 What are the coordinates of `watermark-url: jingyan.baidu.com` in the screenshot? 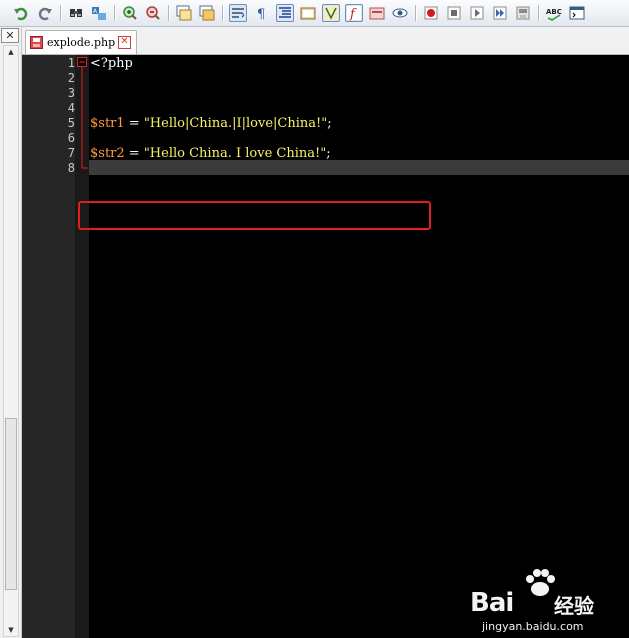 It's located at (533, 626).